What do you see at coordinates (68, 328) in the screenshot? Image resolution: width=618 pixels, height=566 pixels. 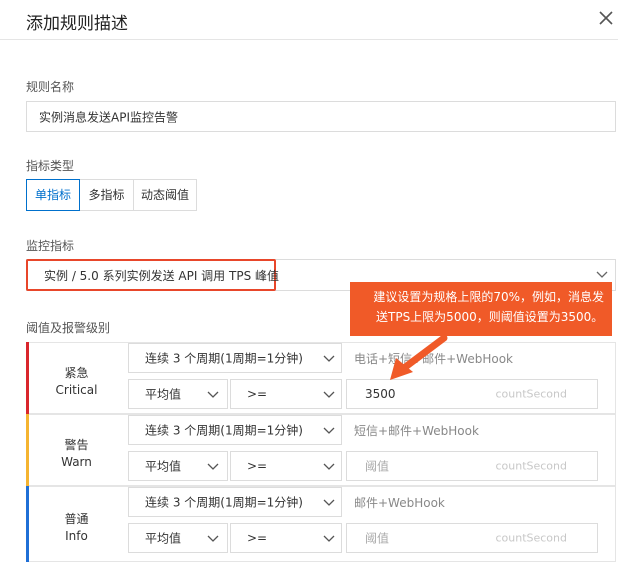 I see `threshold-section-label: 阈值及报警级别` at bounding box center [68, 328].